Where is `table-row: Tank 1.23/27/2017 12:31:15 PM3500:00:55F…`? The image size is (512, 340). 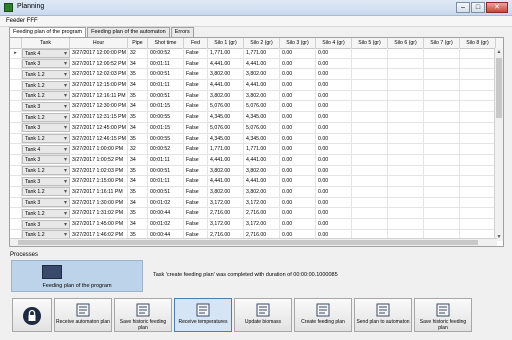 table-row: Tank 1.23/27/2017 12:31:15 PM3500:00:55F… is located at coordinates (256, 117).